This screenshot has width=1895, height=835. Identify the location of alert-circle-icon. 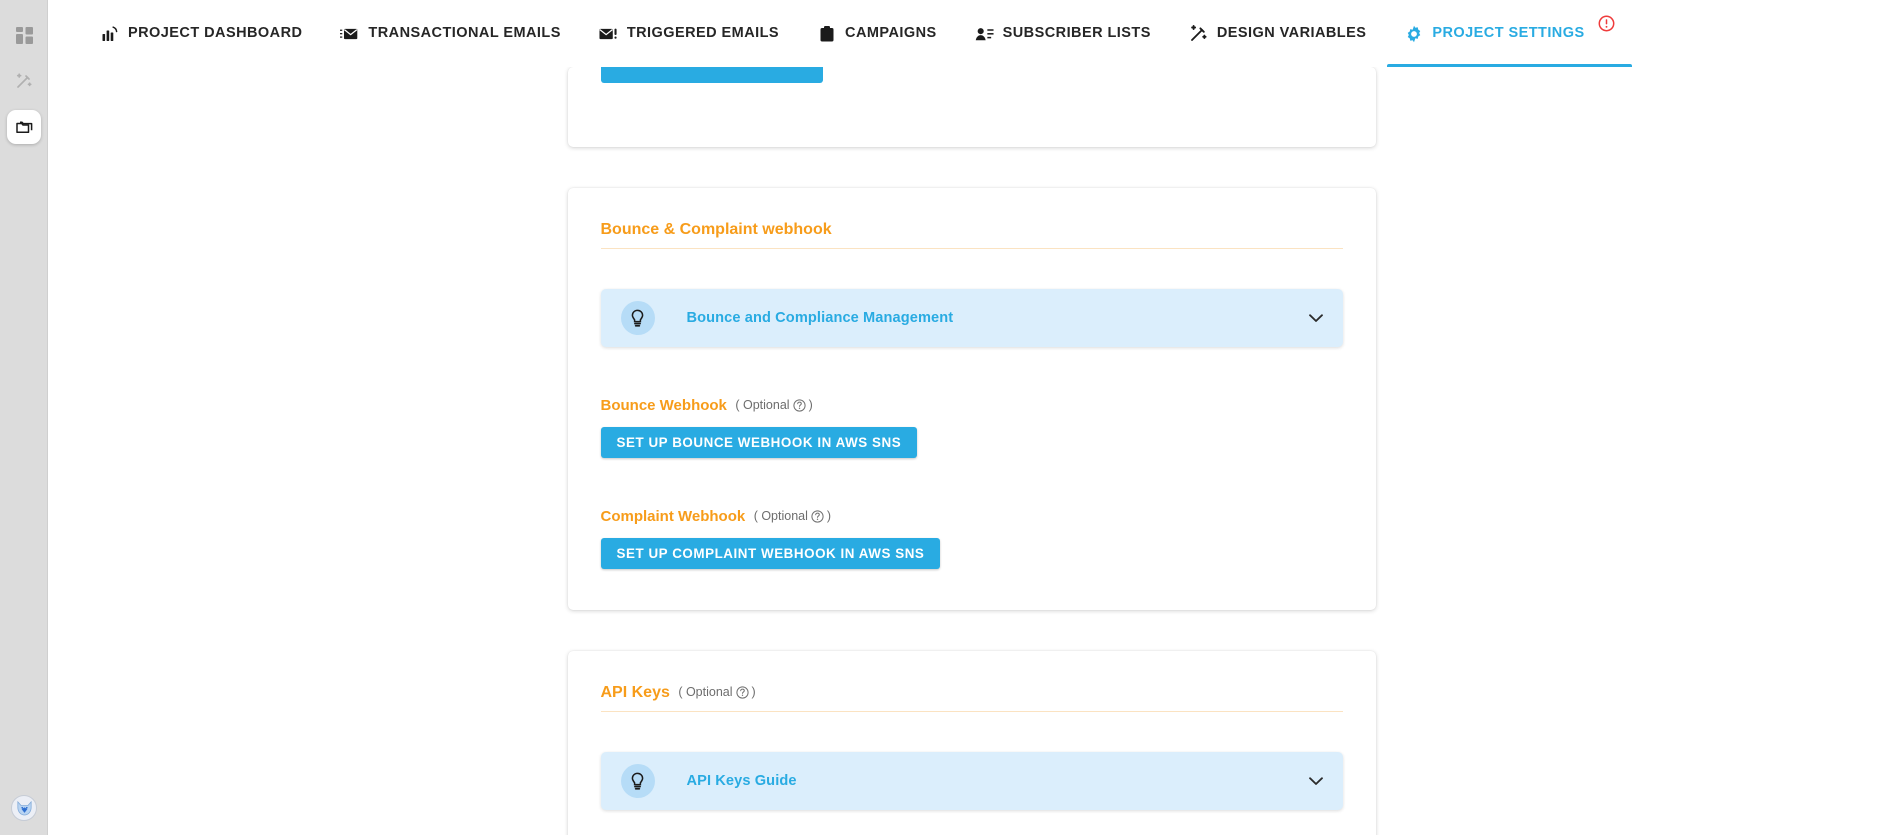
(1606, 23).